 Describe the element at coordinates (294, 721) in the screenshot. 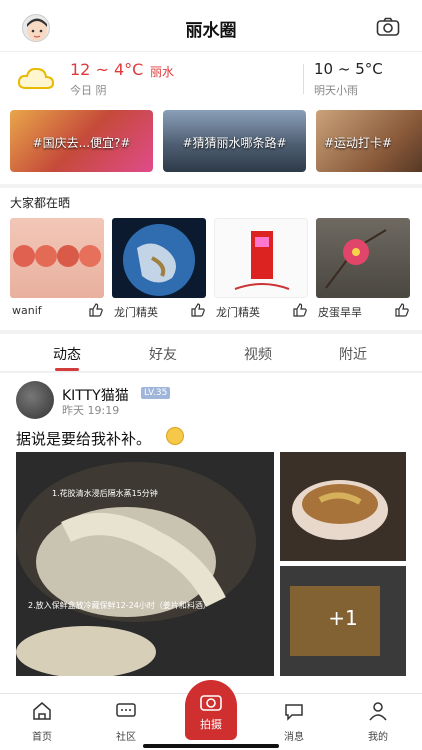

I see `nav-messages: 消息` at that location.